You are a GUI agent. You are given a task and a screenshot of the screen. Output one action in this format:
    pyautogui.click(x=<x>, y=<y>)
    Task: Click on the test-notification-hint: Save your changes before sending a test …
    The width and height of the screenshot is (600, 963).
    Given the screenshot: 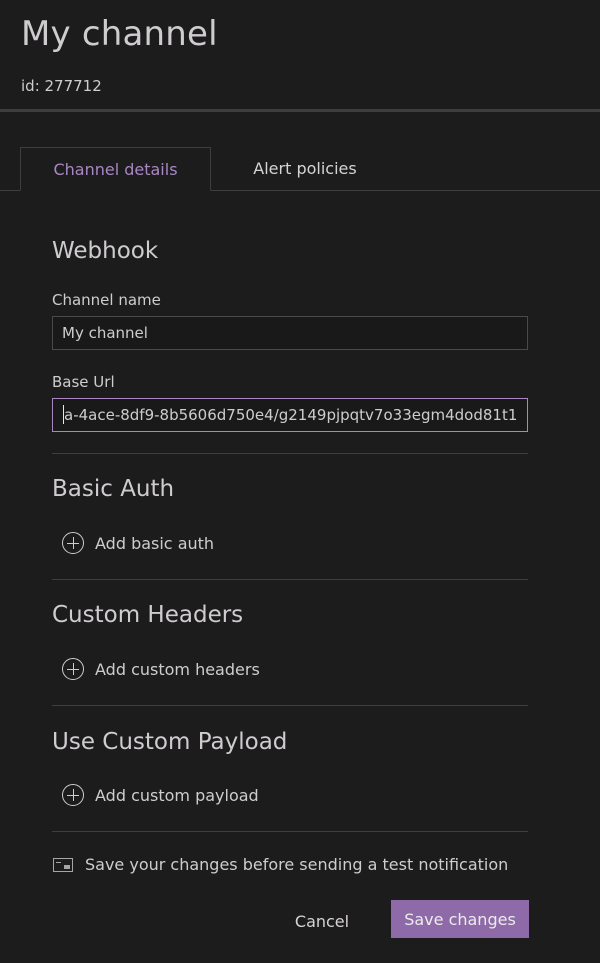 What is the action you would take?
    pyautogui.click(x=280, y=864)
    